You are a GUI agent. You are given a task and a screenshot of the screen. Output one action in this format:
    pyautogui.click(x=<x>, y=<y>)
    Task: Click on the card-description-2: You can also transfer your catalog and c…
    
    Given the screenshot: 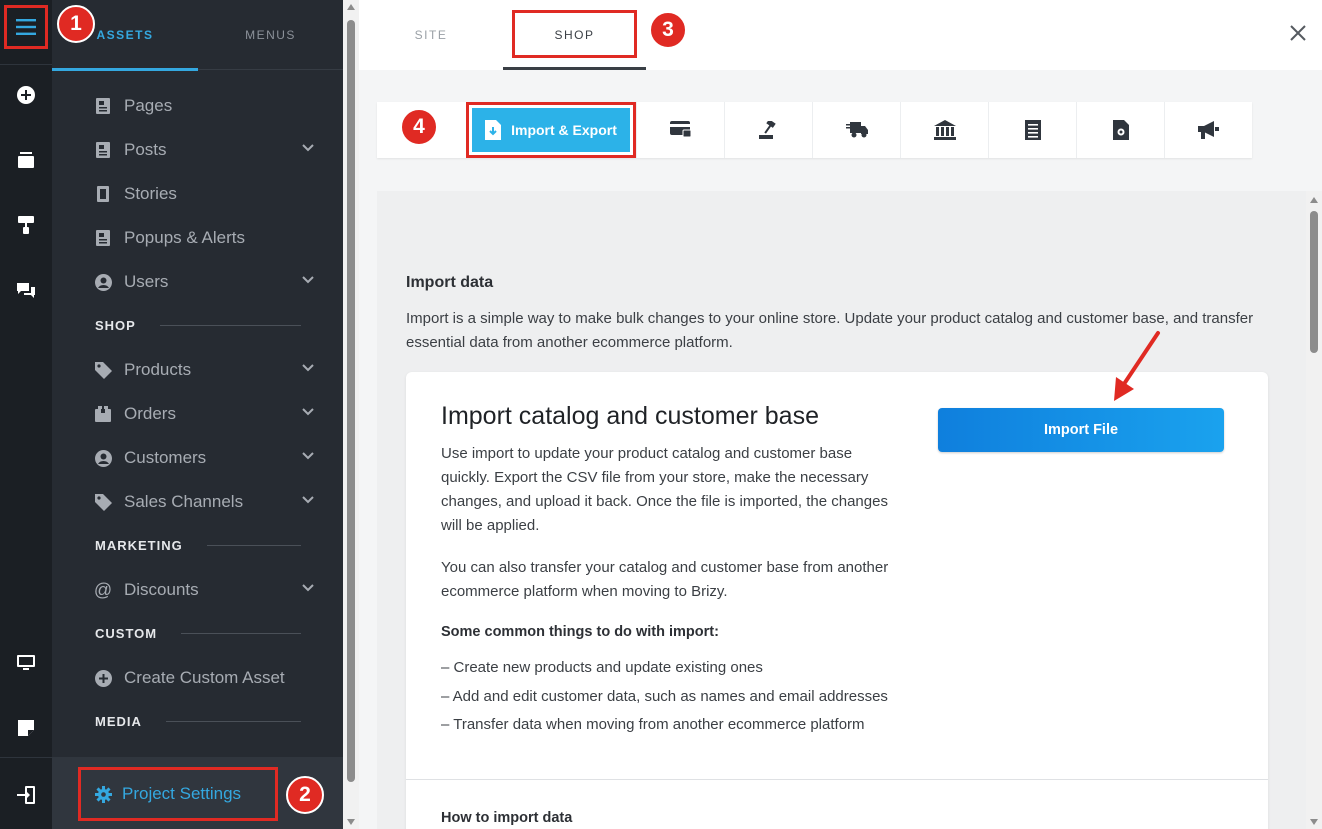 What is the action you would take?
    pyautogui.click(x=665, y=579)
    